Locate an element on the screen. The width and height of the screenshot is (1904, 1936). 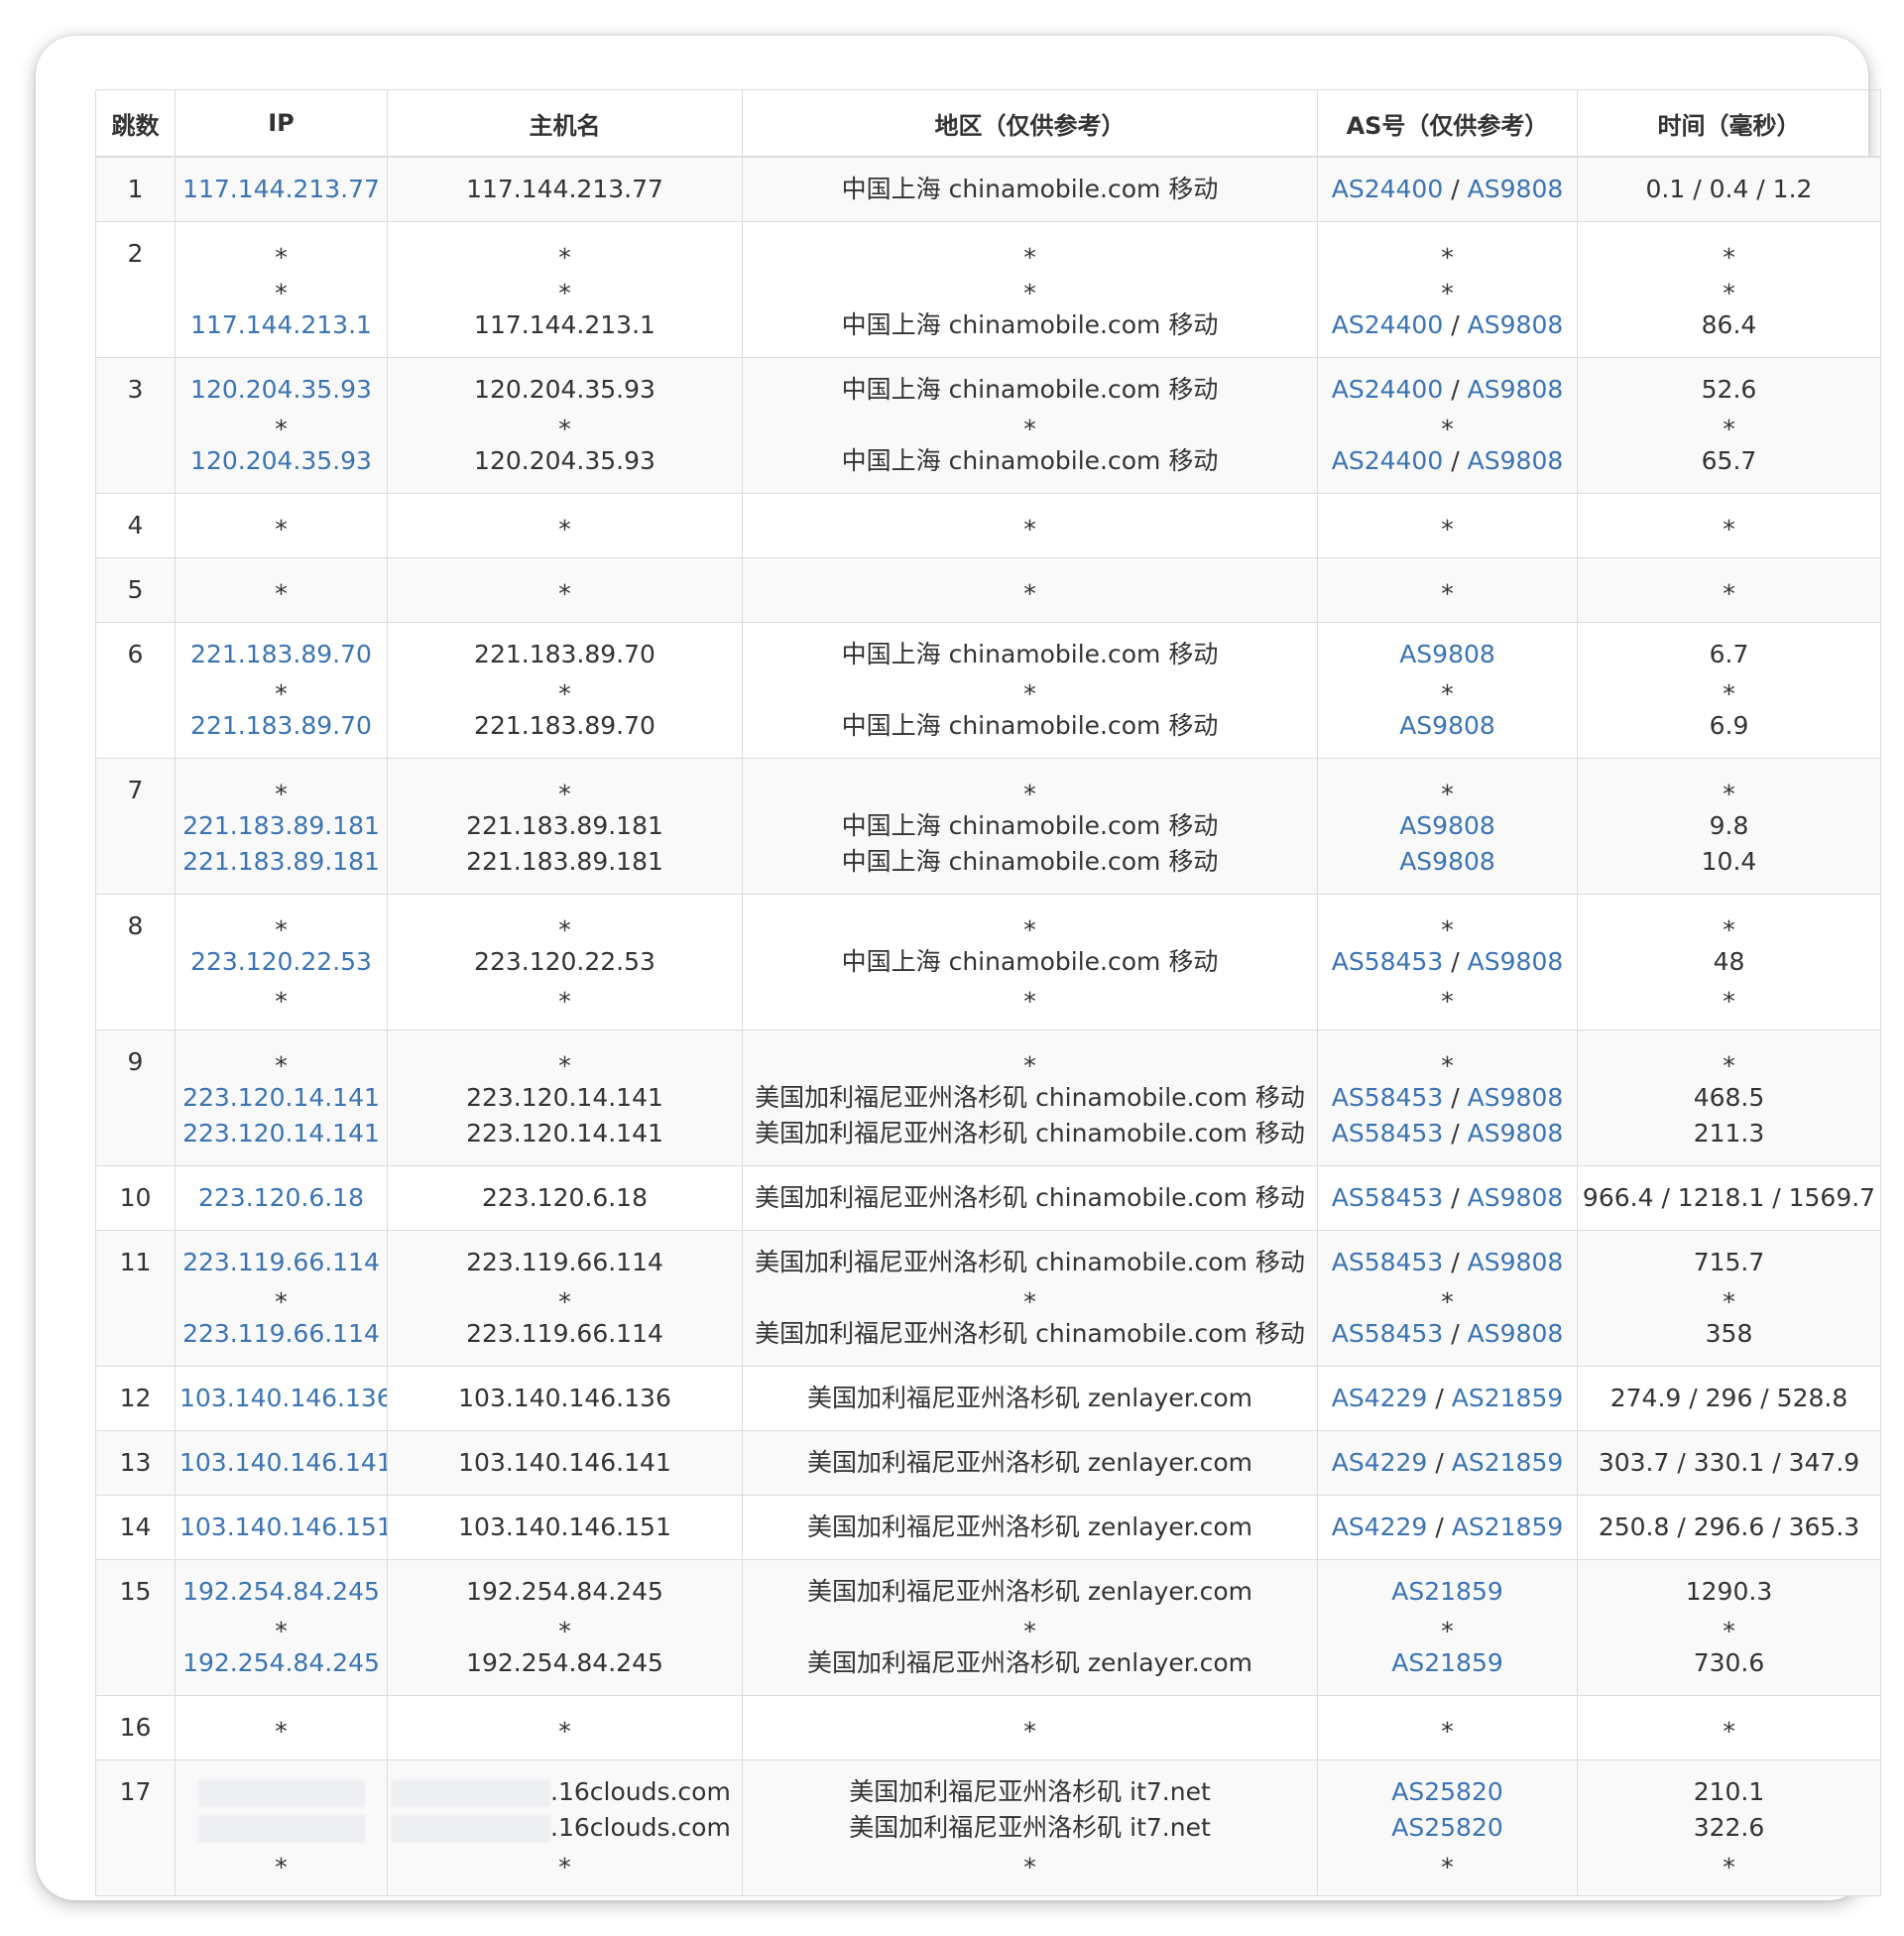
as-cell: AS58453/AS9808 * AS58453/AS9808 is located at coordinates (1447, 1298).